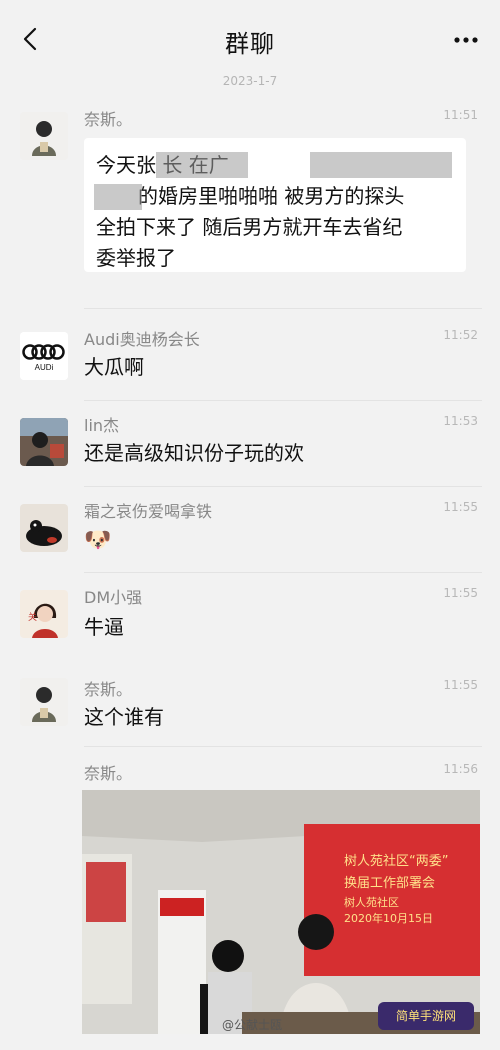 The image size is (500, 1050). I want to click on message-time: 11:51, so click(460, 115).